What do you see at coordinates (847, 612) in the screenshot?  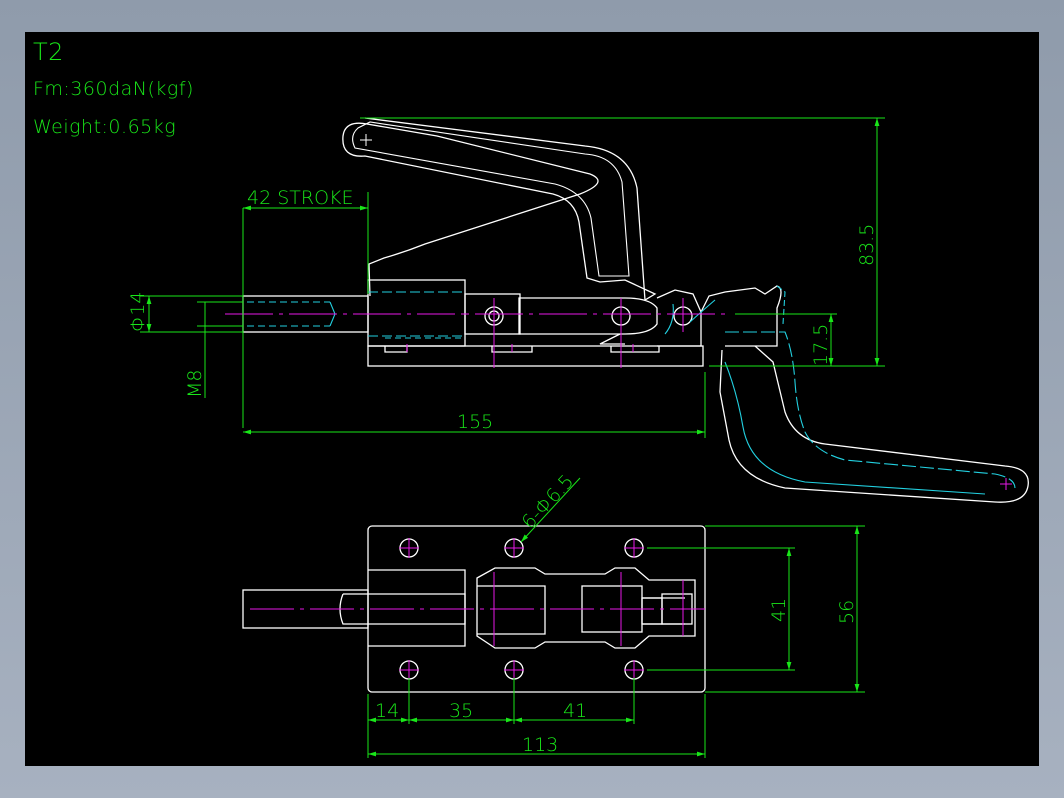 I see `base-width-dim: 56` at bounding box center [847, 612].